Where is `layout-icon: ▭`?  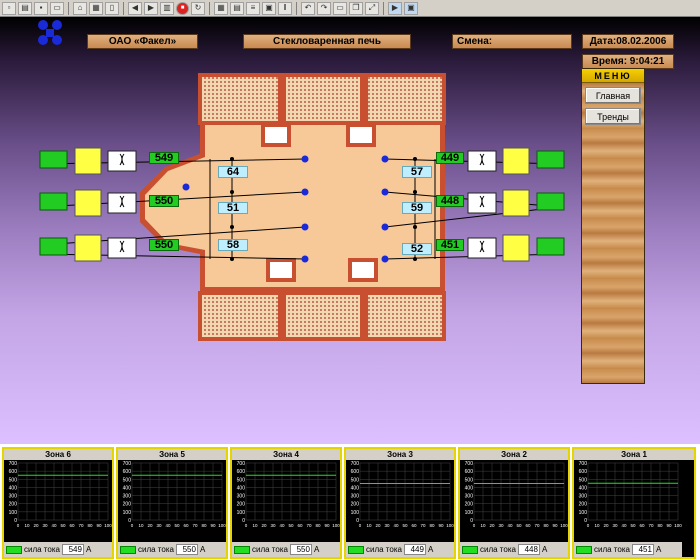 layout-icon: ▭ is located at coordinates (340, 8).